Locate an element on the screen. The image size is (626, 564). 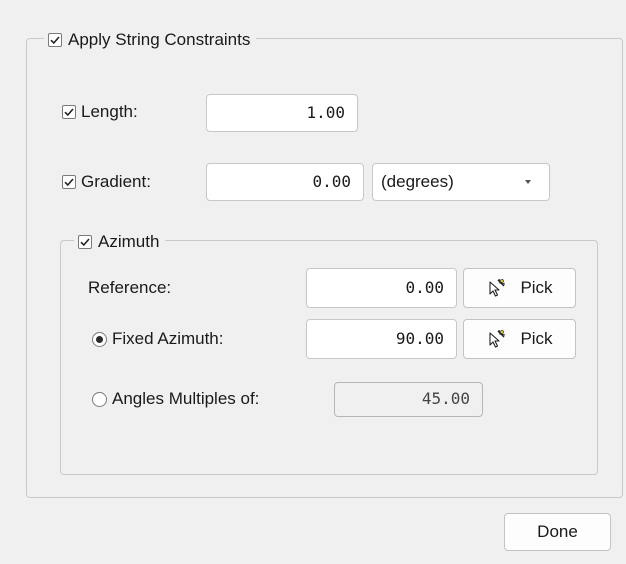
length-checkbox is located at coordinates (69, 112).